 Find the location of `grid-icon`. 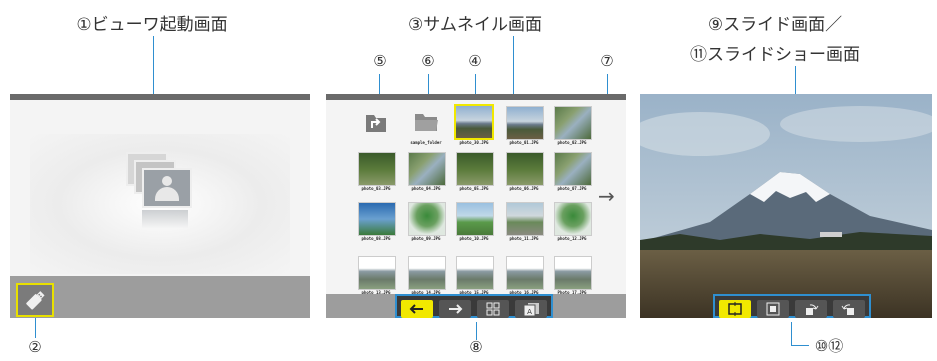

grid-icon is located at coordinates (493, 309).